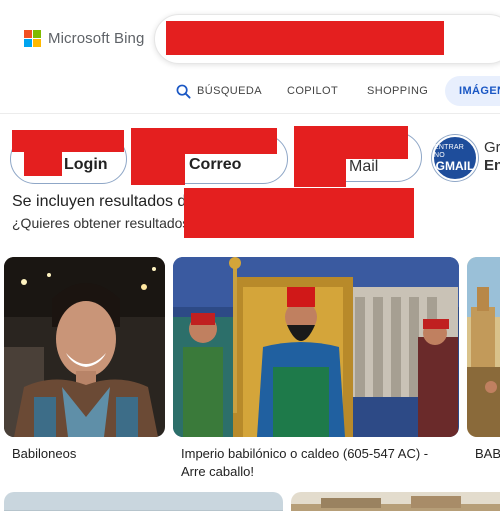  I want to click on results-suggestion: ¿Quieres obtener resultados, so click(100, 223).